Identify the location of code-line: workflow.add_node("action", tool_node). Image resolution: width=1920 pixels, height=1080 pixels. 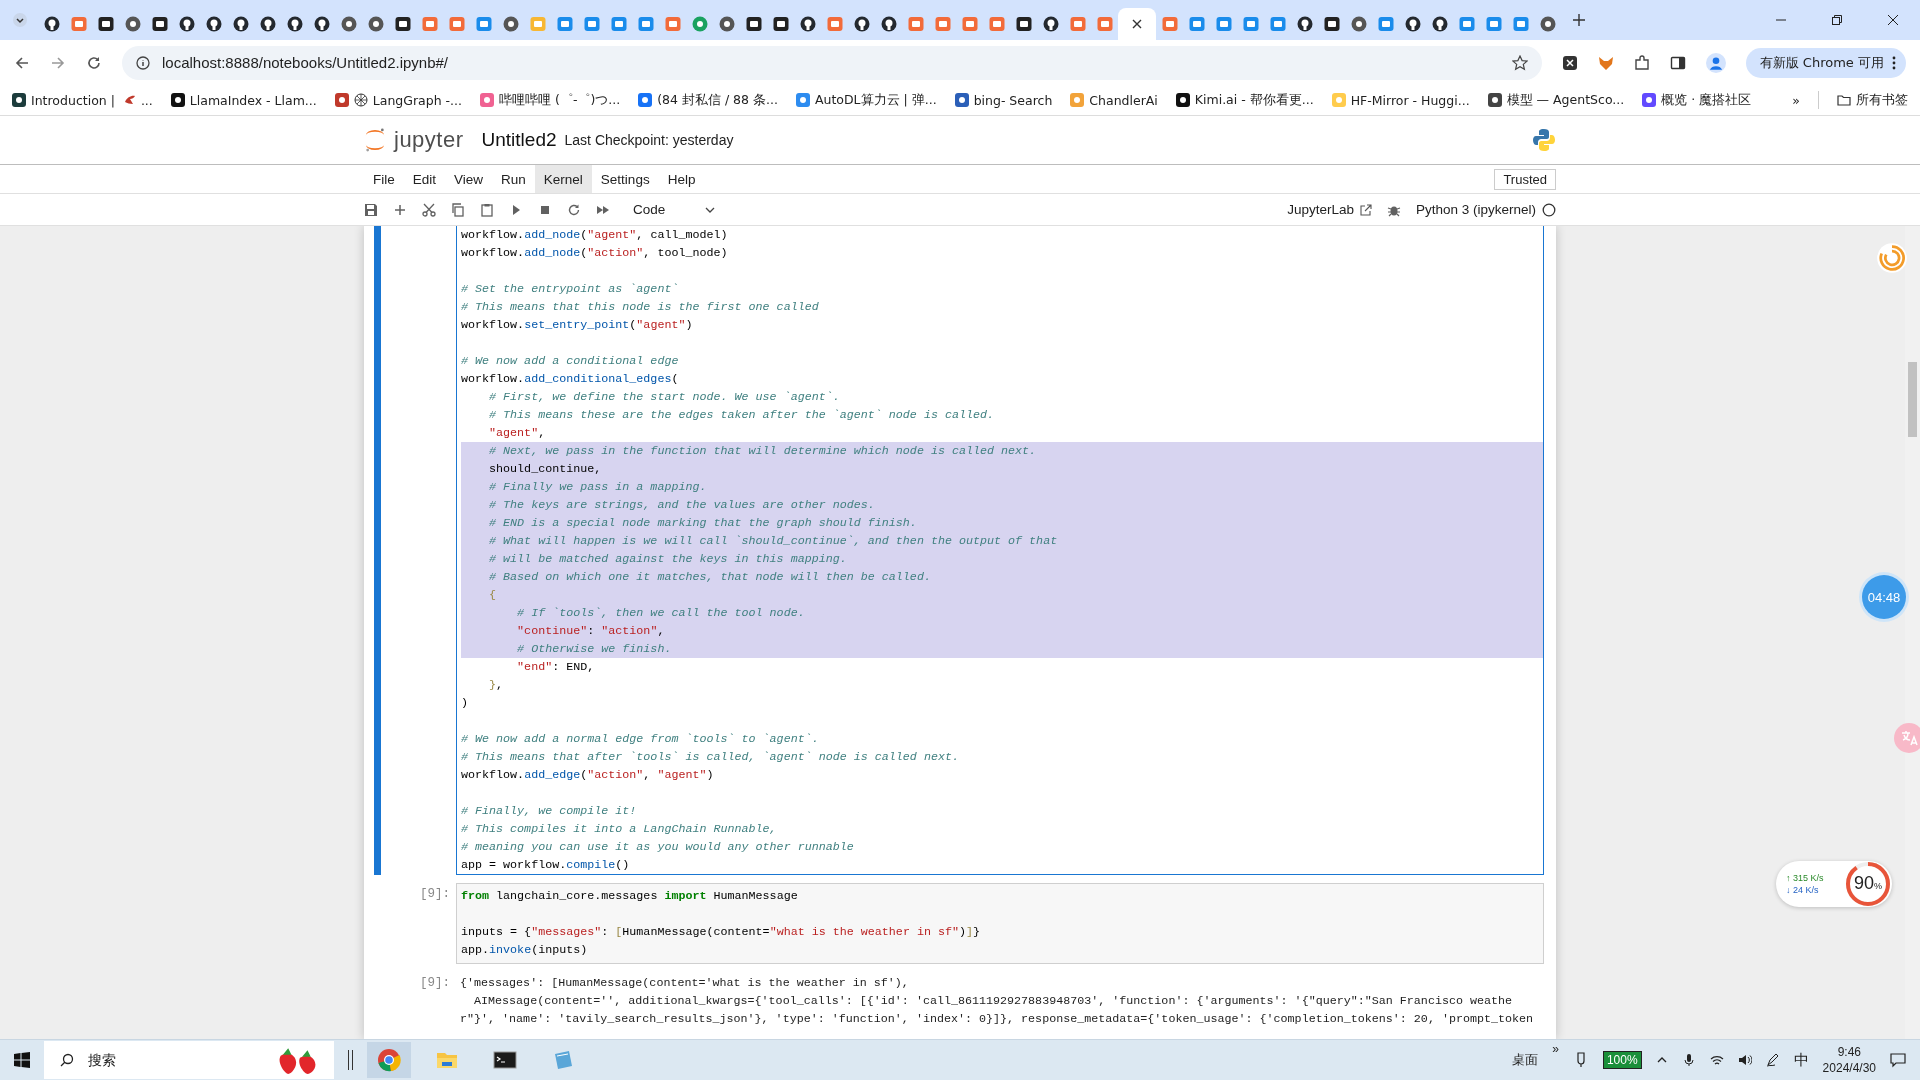
(594, 253).